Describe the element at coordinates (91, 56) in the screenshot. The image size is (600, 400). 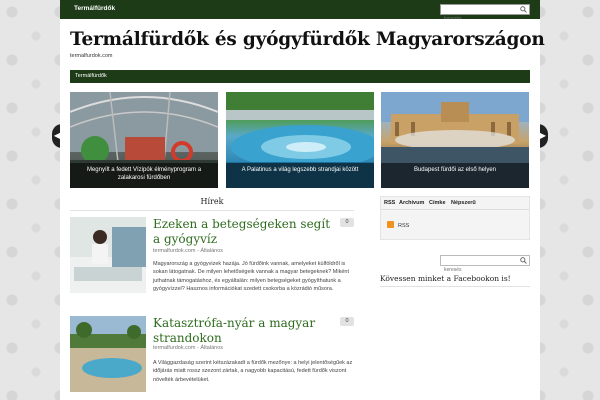
I see `site-subtitle: termalfurdok.com` at that location.